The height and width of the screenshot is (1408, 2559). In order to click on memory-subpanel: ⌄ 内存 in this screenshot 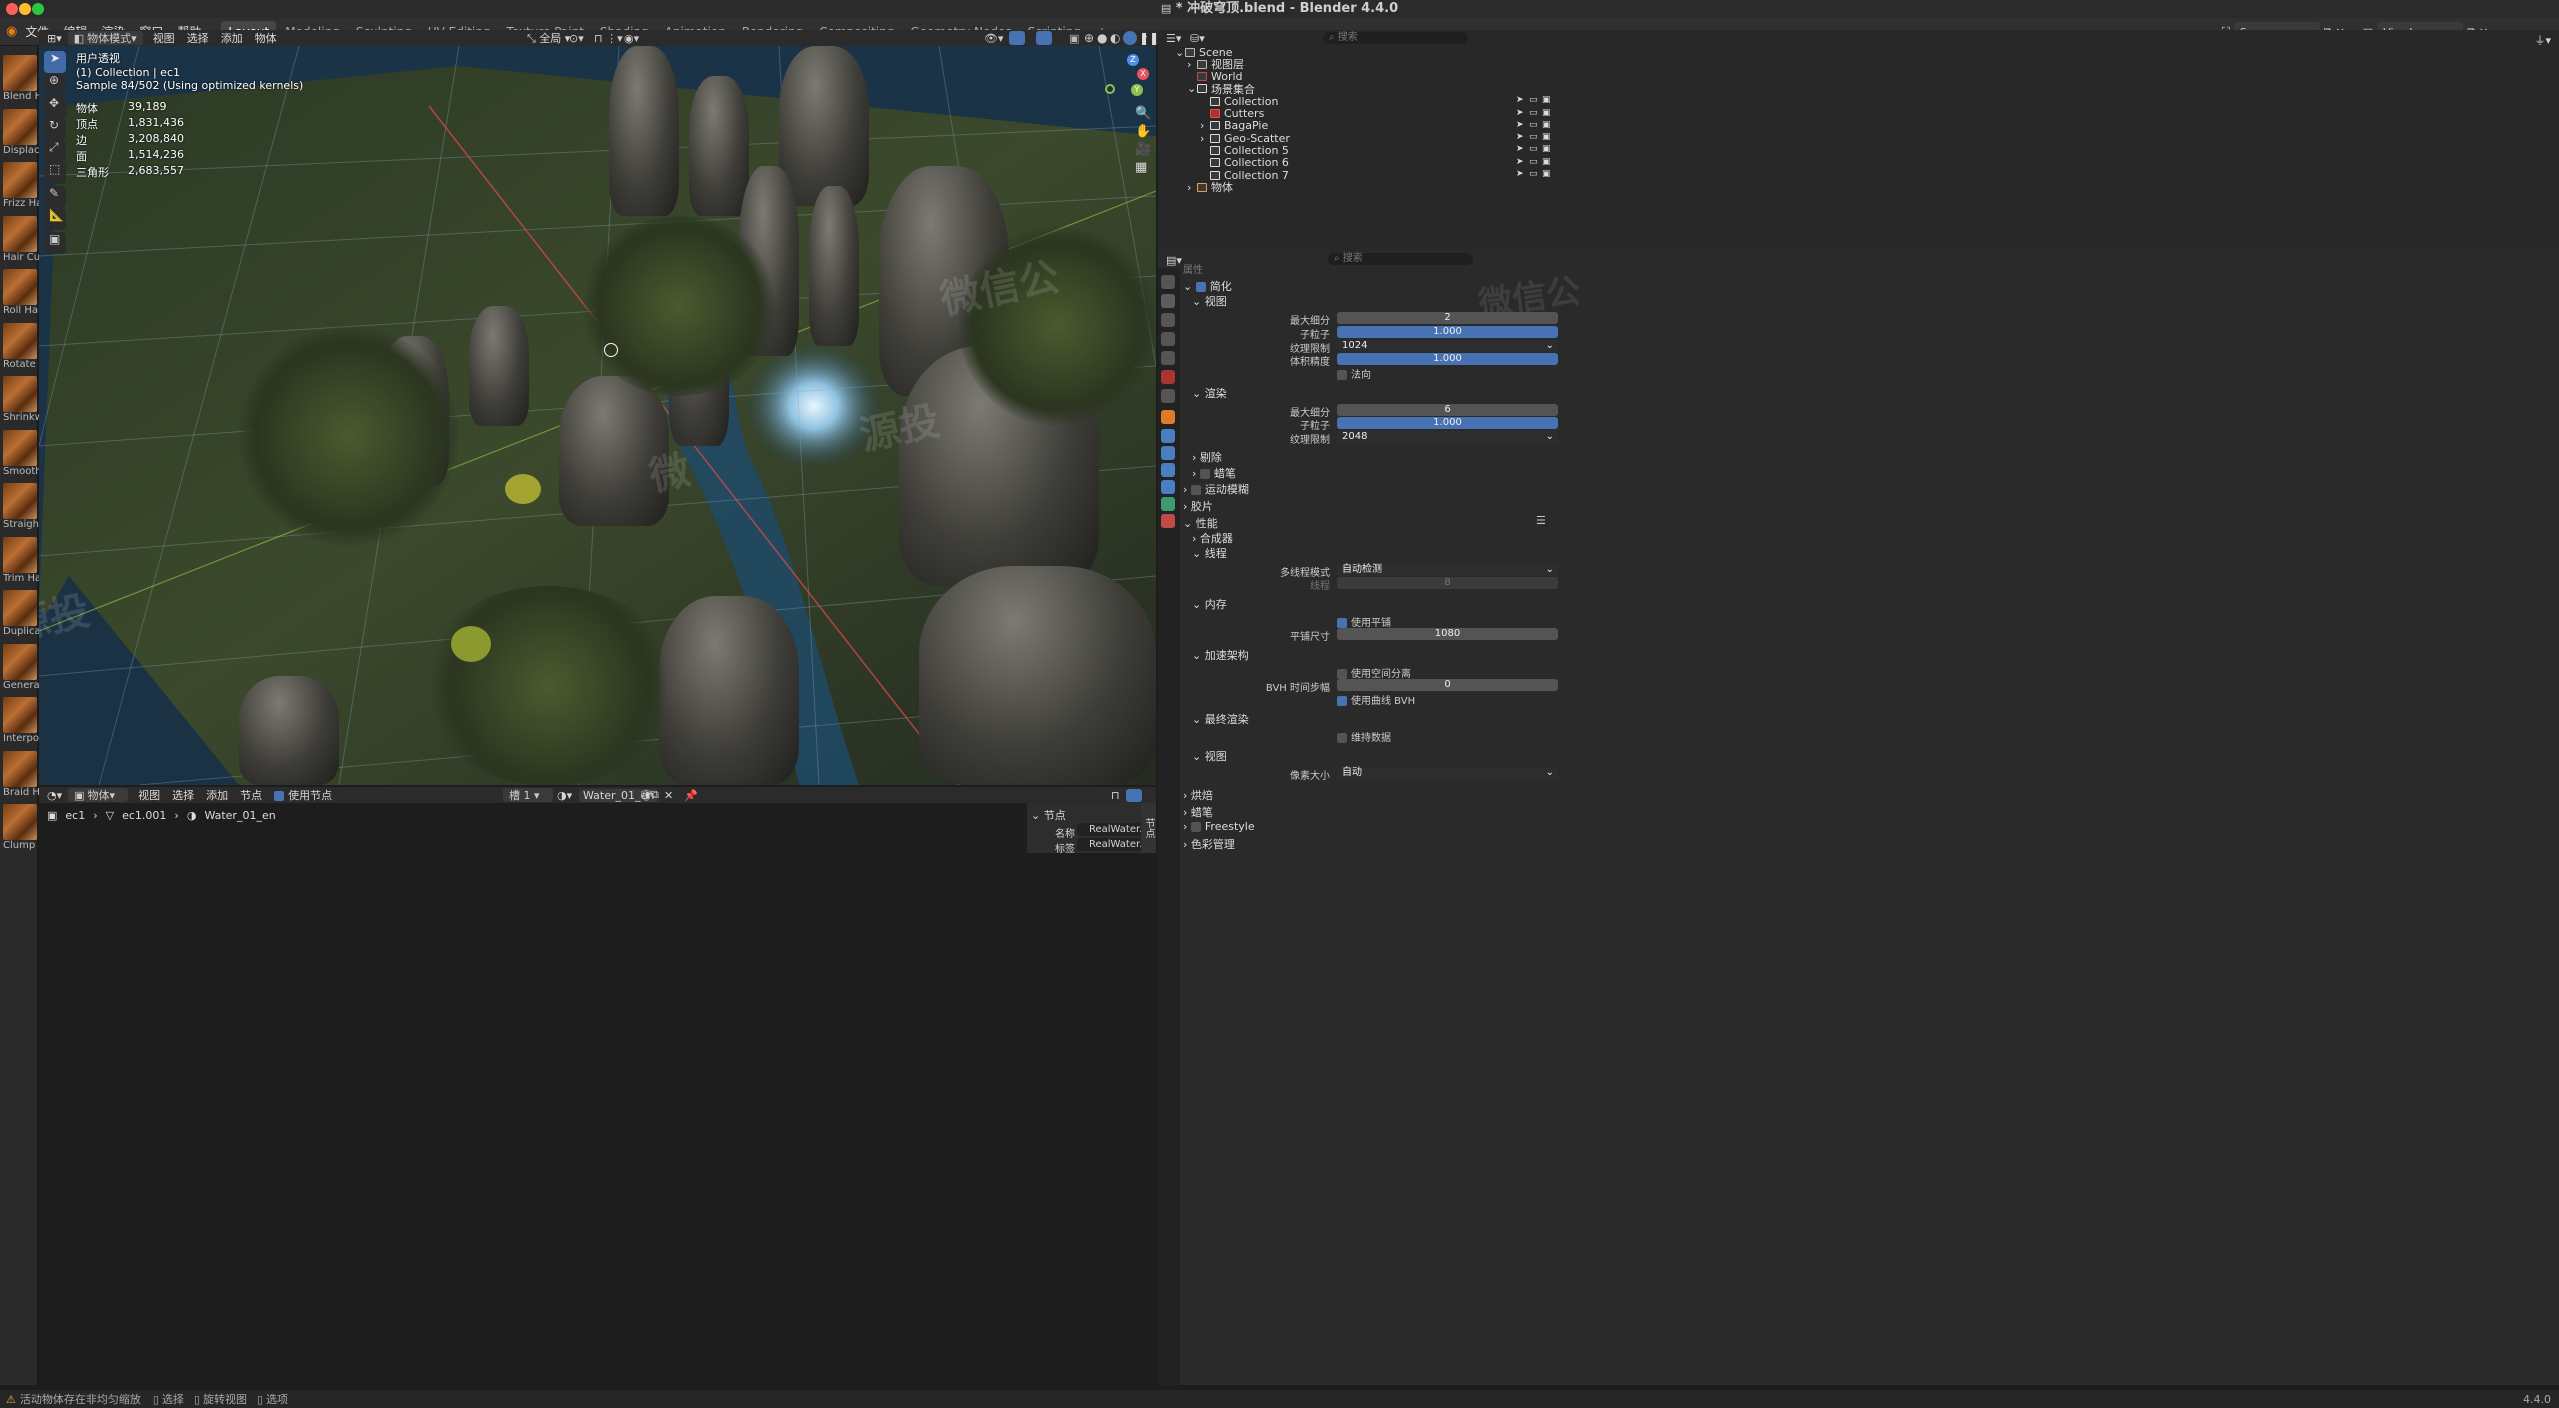, I will do `click(1209, 604)`.